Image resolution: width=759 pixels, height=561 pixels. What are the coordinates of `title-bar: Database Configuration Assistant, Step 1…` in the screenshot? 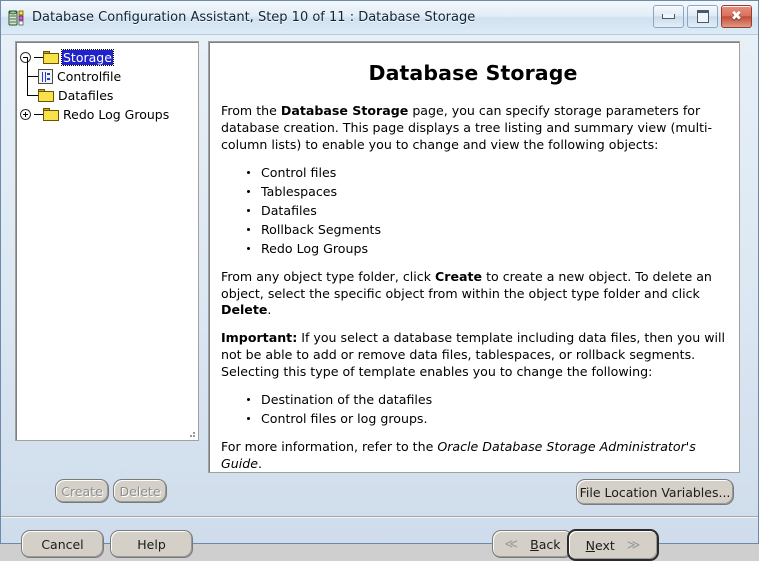 It's located at (379, 18).